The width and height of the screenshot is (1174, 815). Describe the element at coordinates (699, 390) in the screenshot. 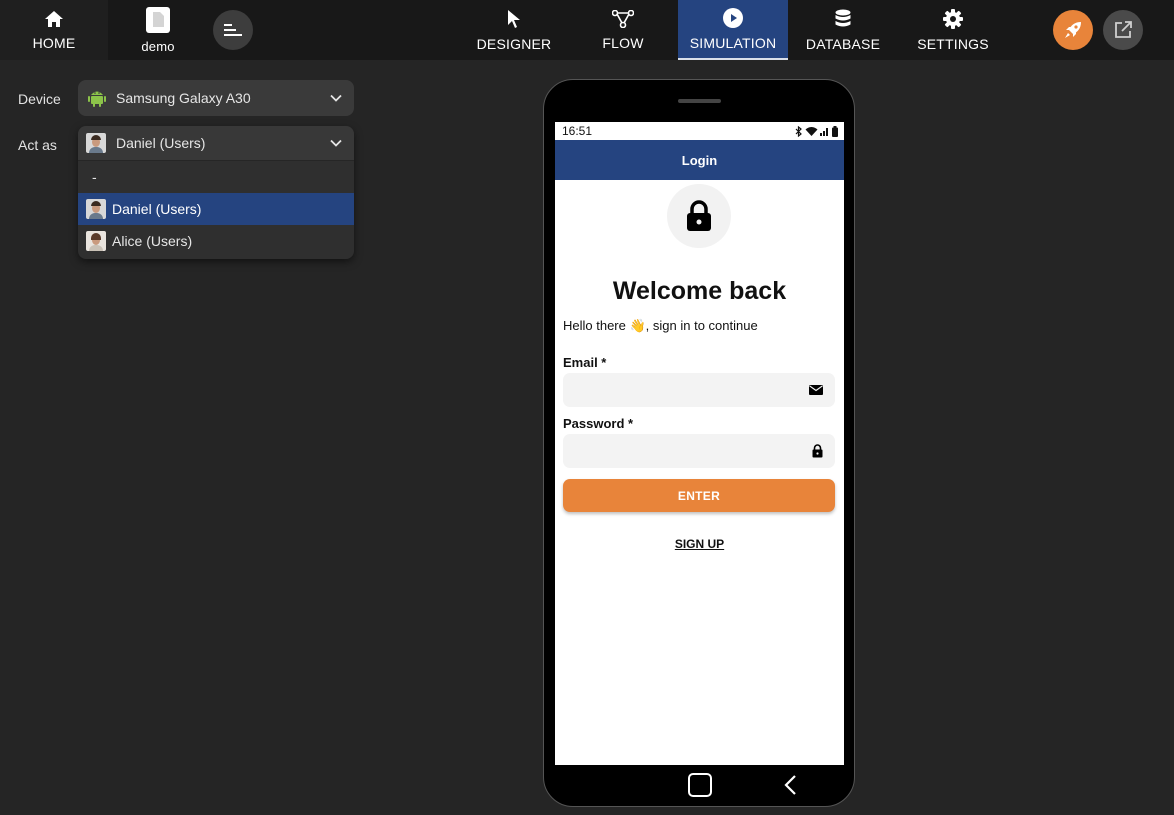

I see `email-field` at that location.